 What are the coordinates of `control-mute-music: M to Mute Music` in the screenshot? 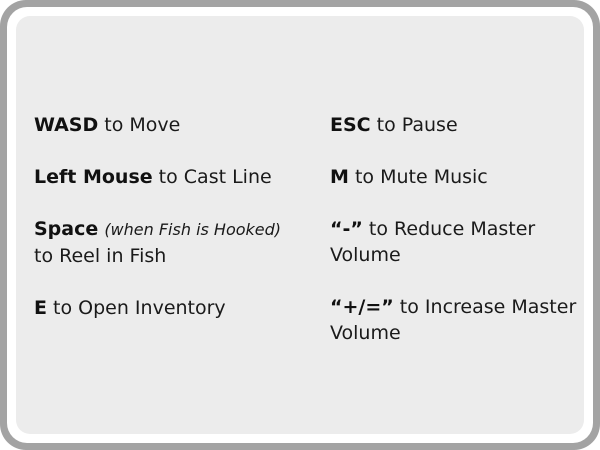 It's located at (455, 177).